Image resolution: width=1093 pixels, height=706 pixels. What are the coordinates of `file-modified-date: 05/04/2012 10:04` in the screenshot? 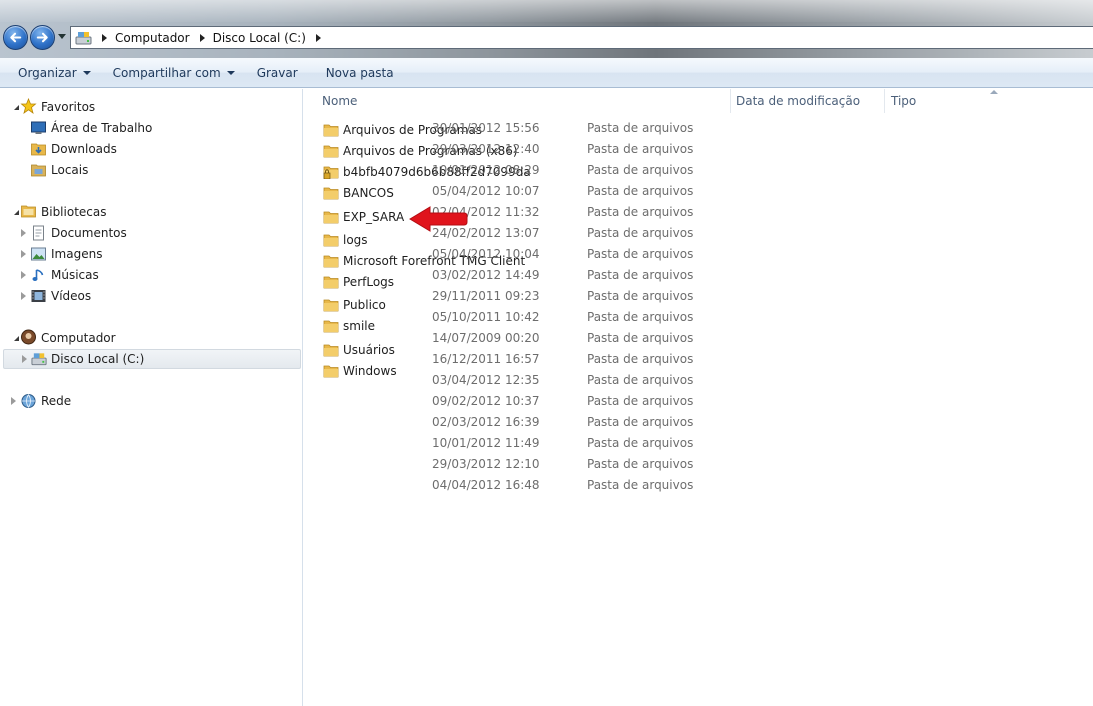 It's located at (486, 254).